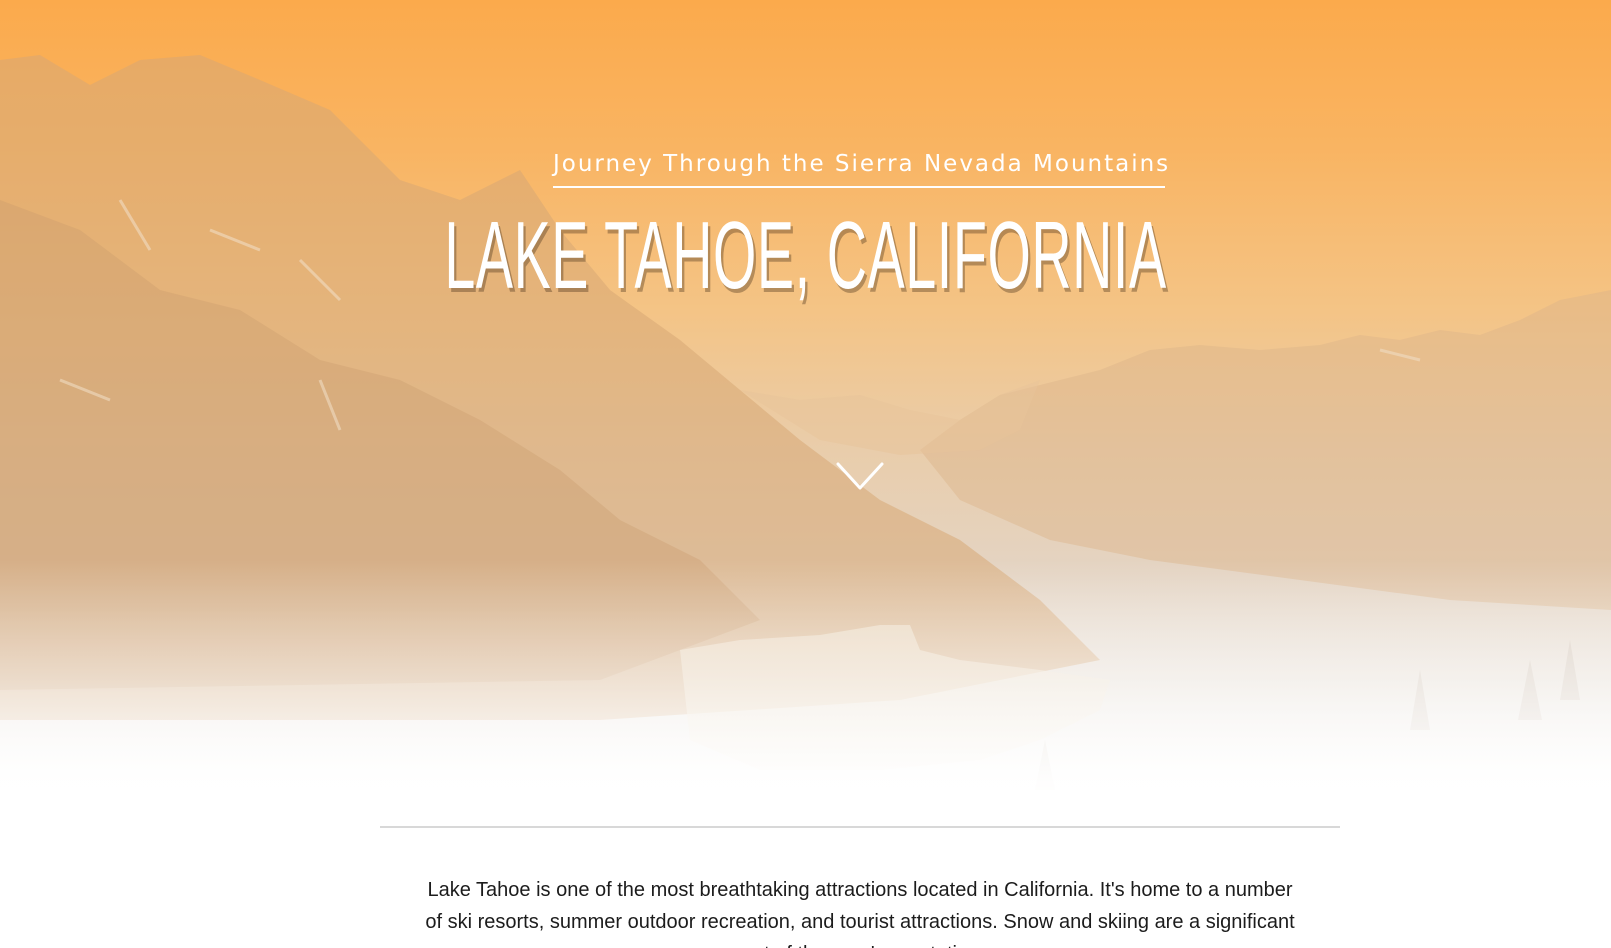  I want to click on hero-title: LAKE TAHOE, CALIFORNIA, so click(805, 255).